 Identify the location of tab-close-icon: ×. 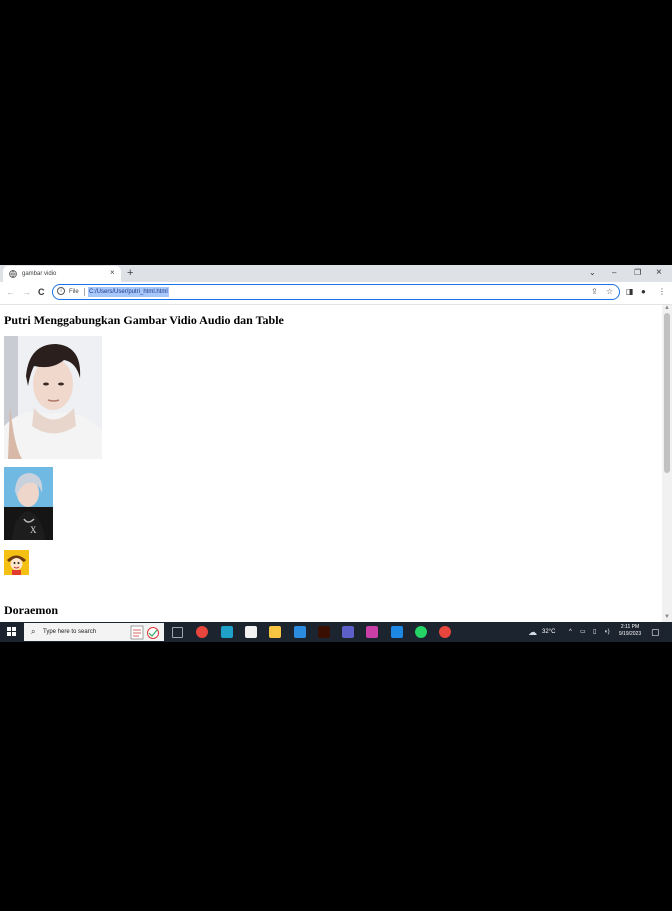
(112, 273).